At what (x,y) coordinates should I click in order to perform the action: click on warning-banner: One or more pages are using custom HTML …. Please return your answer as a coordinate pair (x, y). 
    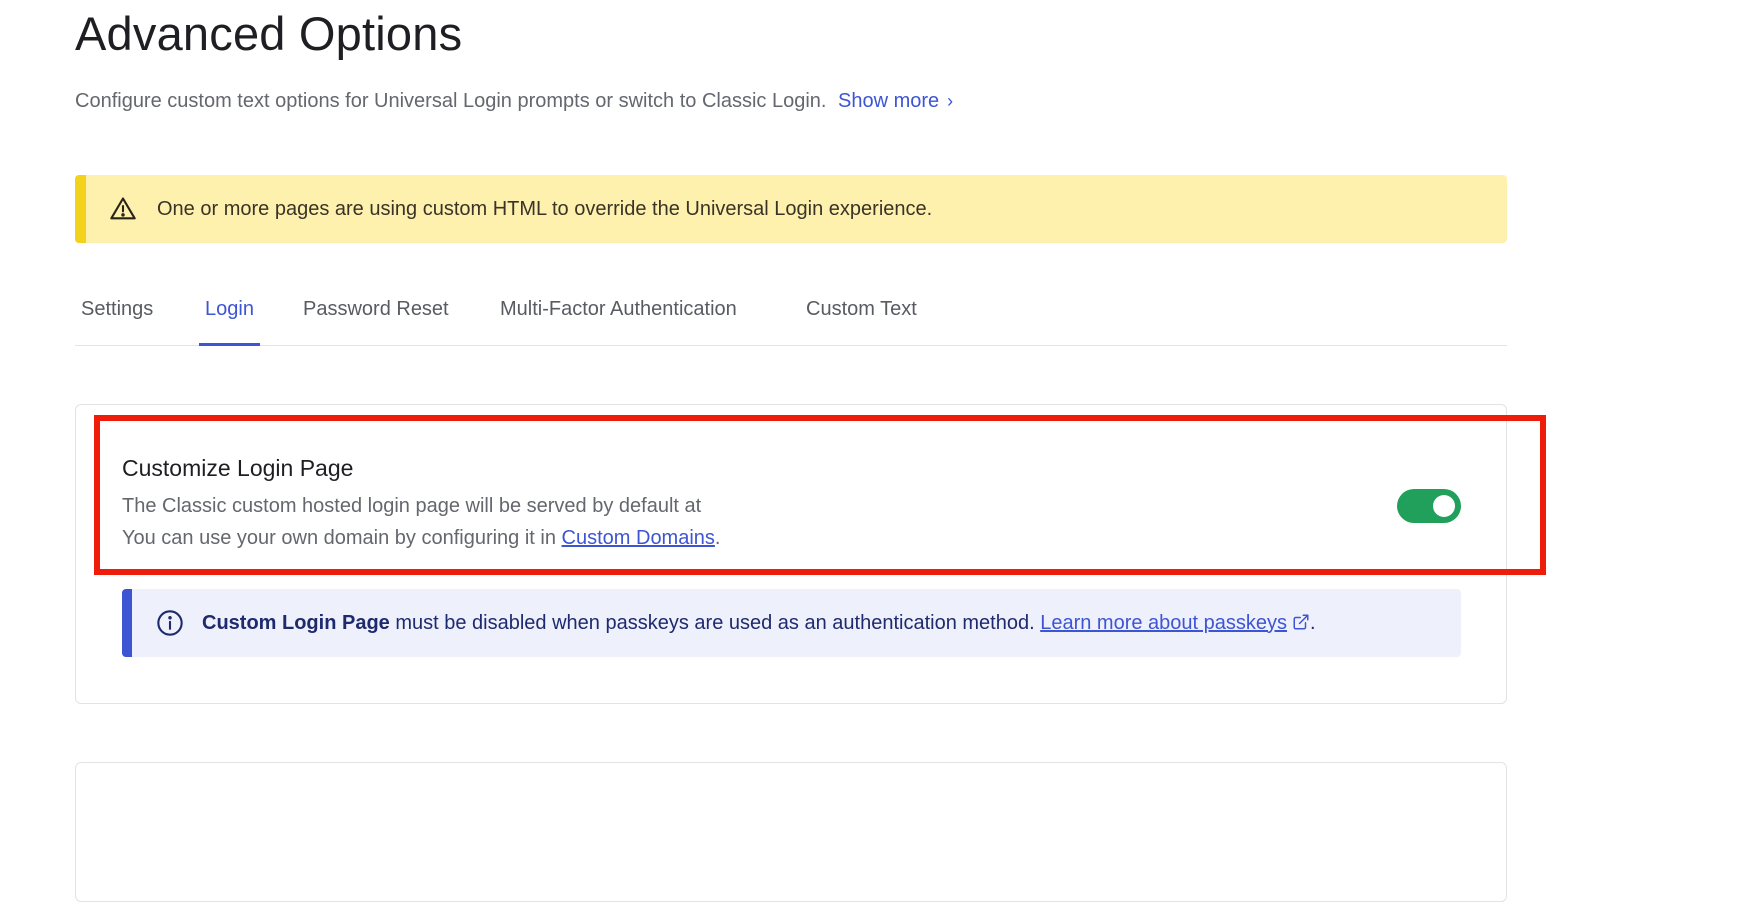
    Looking at the image, I should click on (791, 209).